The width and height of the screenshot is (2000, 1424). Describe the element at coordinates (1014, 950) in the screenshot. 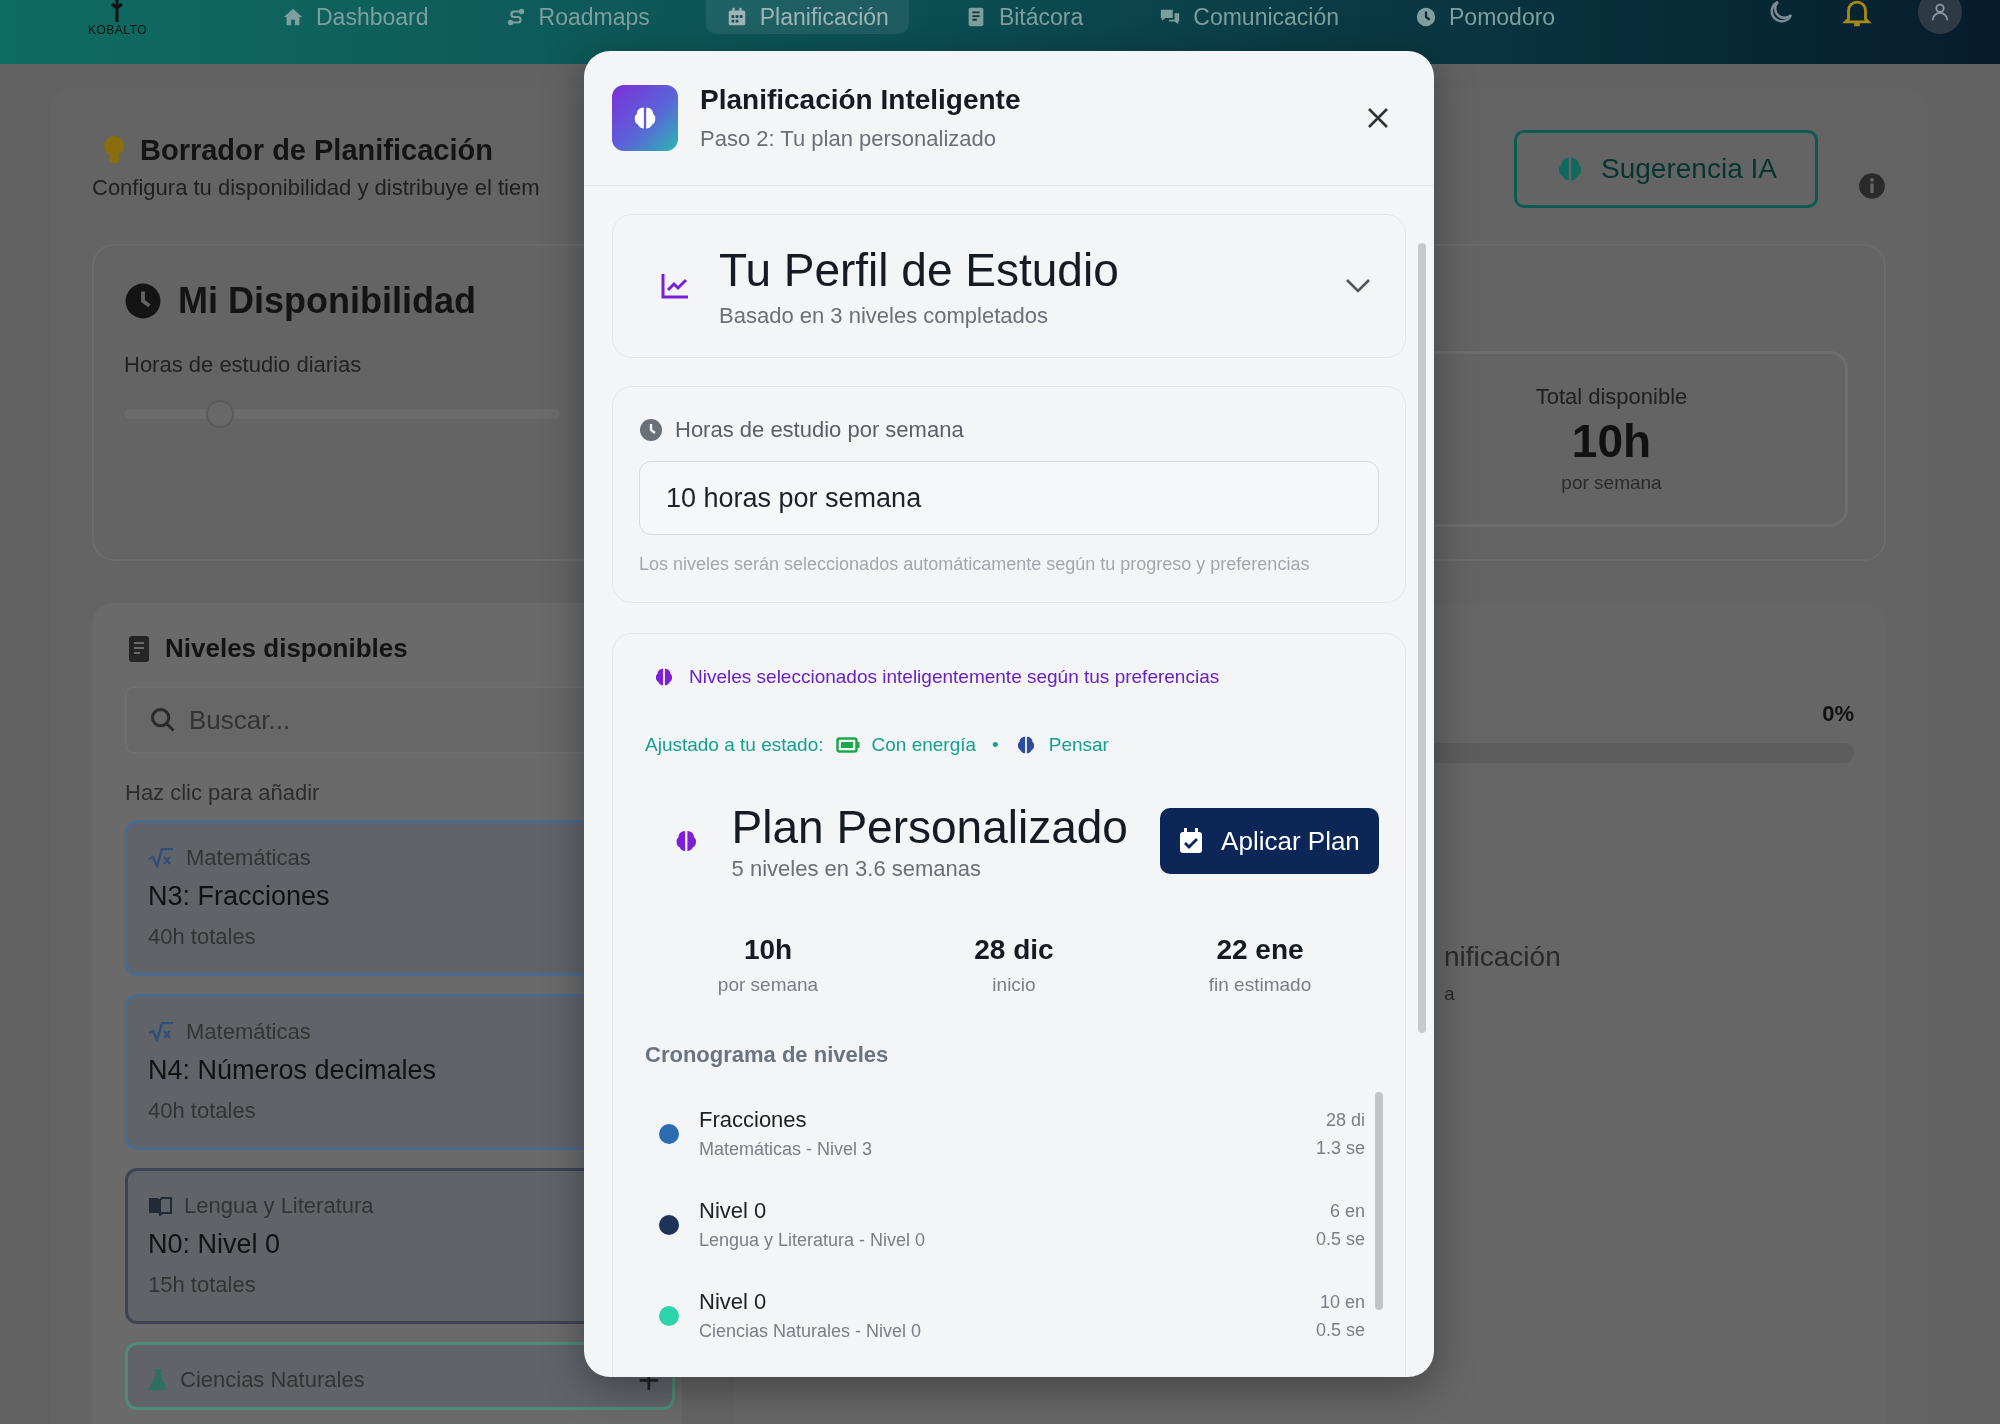

I see `stat-value: 28 dic` at that location.